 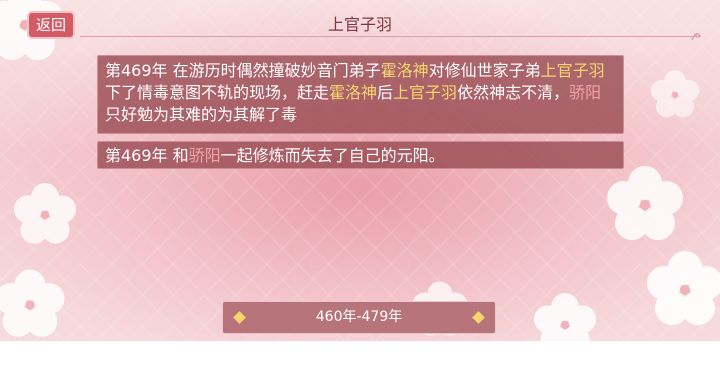 I want to click on entry-text: 第469年 在游历时偶然撞破妙音门弟子, so click(x=243, y=70).